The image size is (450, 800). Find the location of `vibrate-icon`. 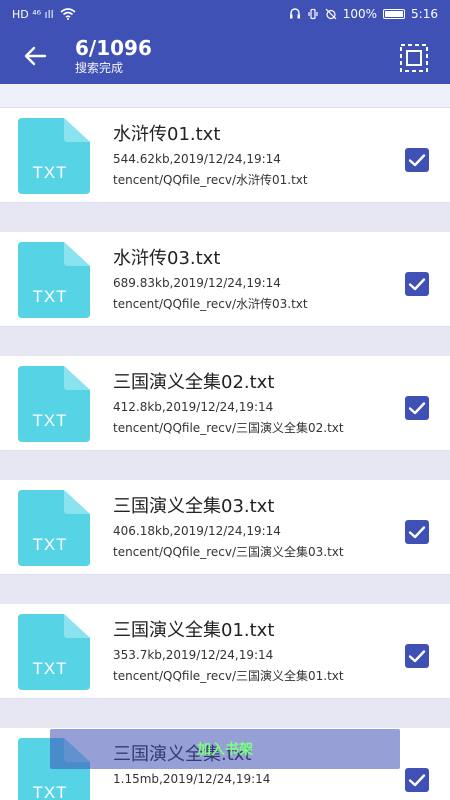

vibrate-icon is located at coordinates (313, 14).